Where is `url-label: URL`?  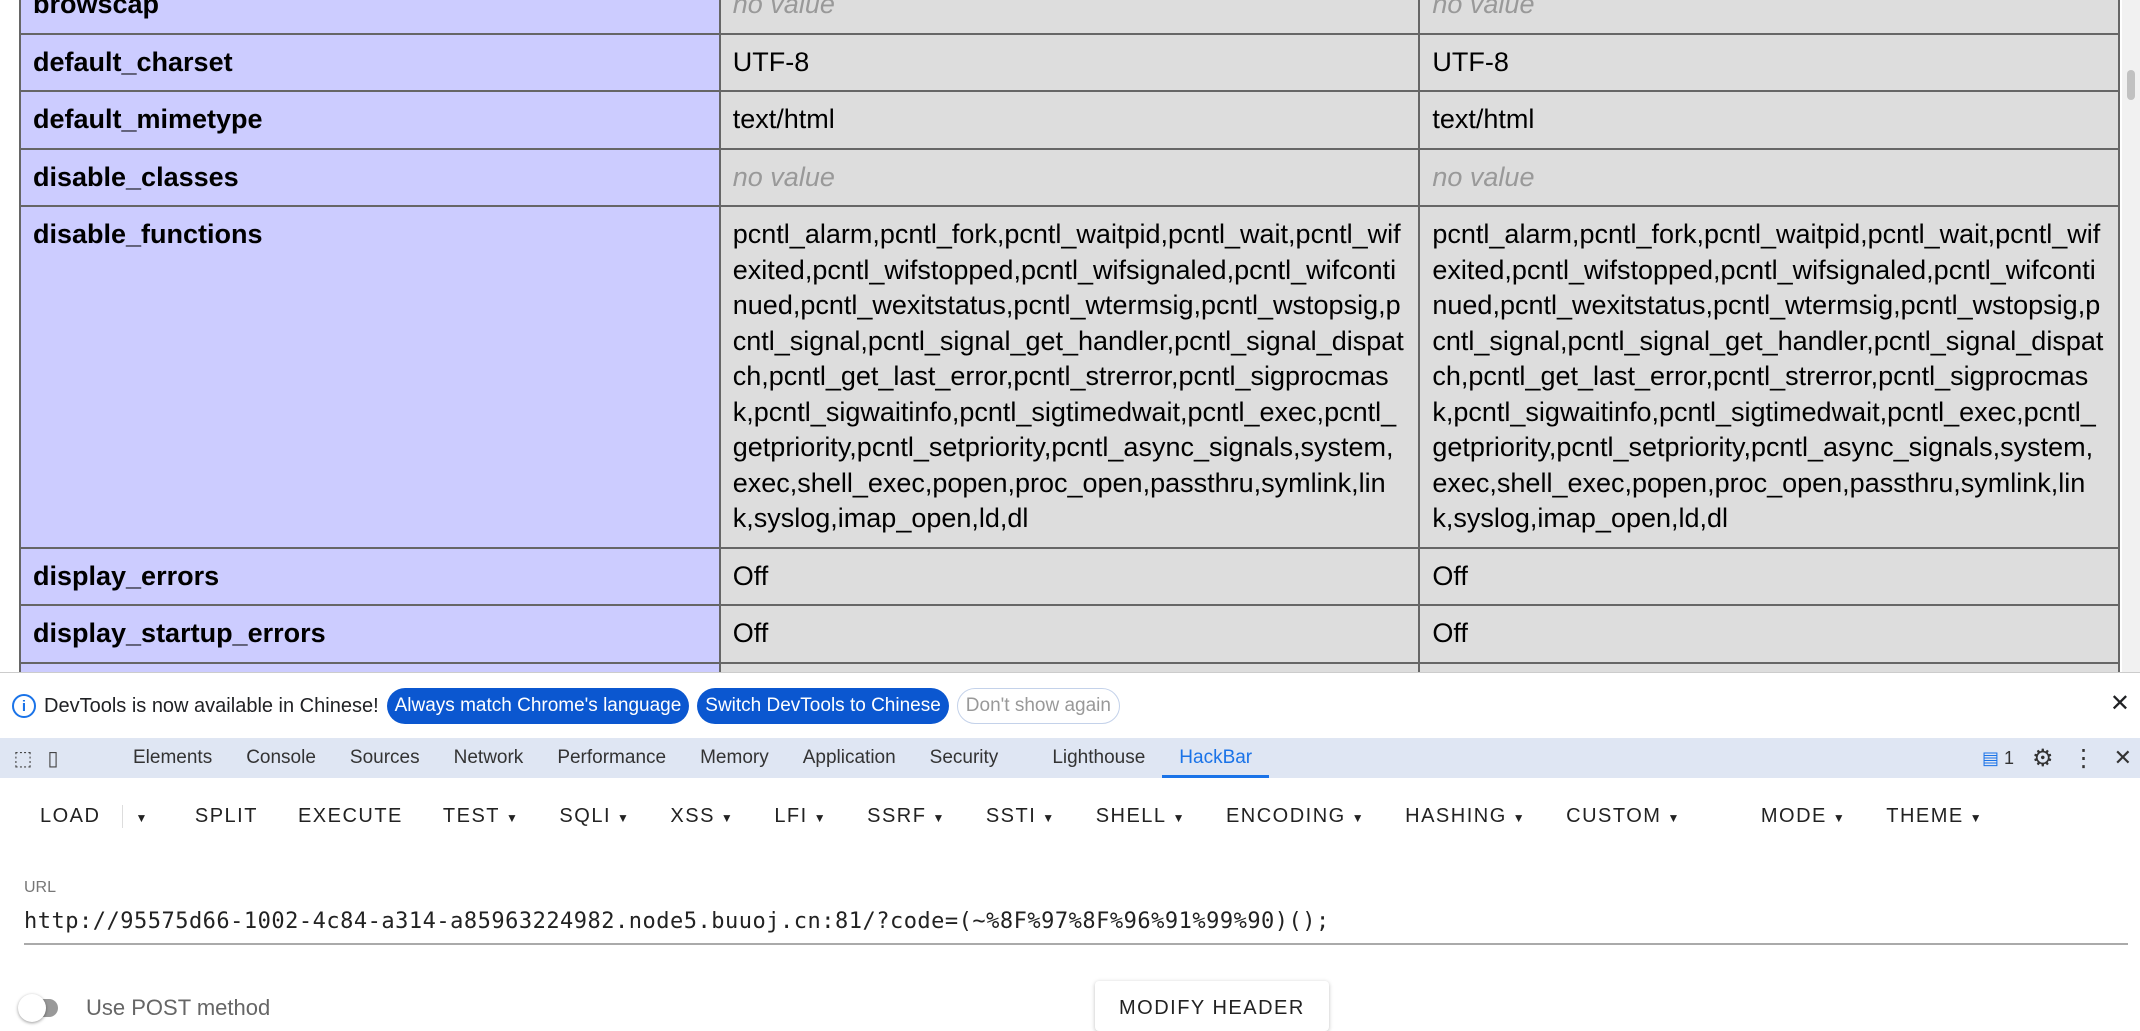
url-label: URL is located at coordinates (40, 887).